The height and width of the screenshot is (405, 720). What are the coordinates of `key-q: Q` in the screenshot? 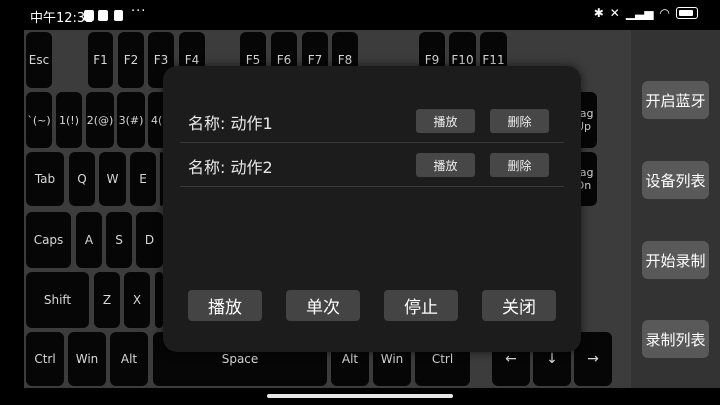 It's located at (82, 179).